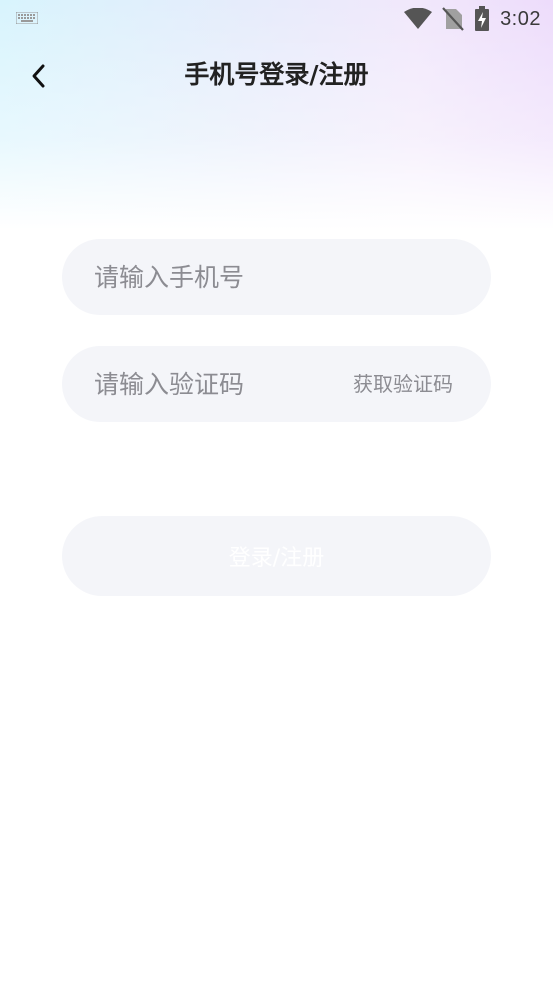  I want to click on battery-charging-icon, so click(482, 18).